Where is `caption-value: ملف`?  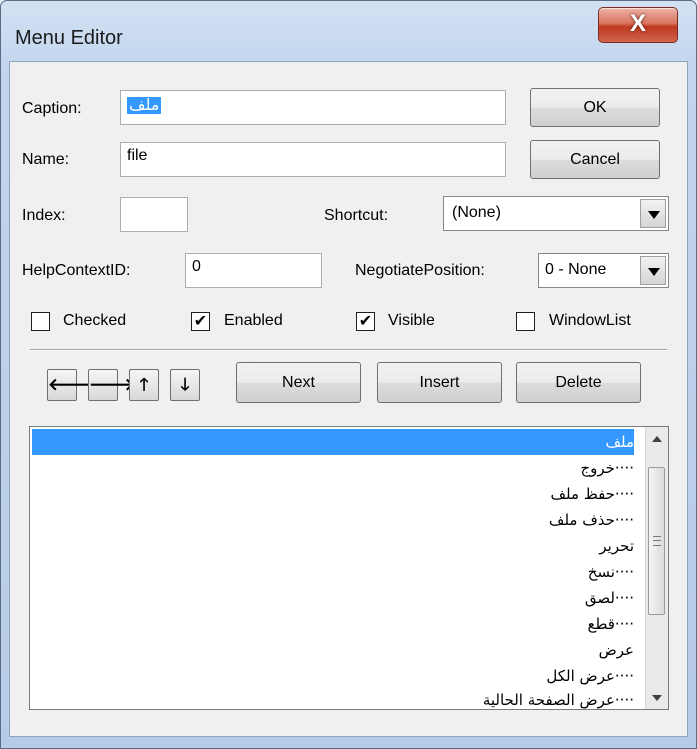 caption-value: ملف is located at coordinates (144, 105).